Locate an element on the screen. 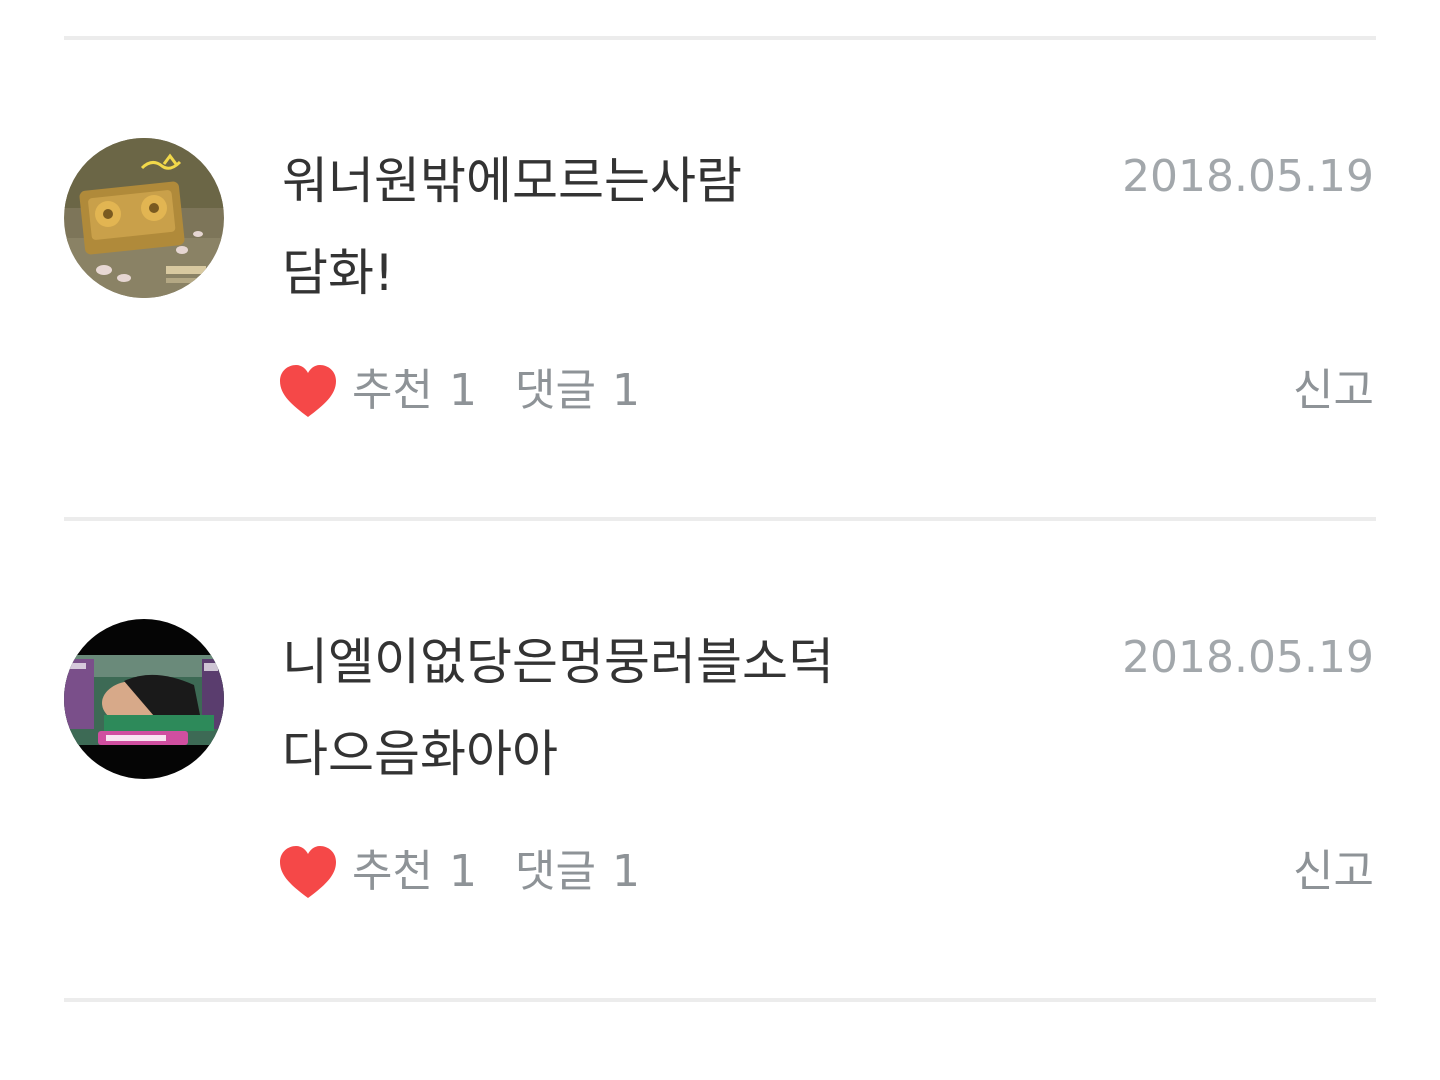 This screenshot has height=1080, width=1440. video-still-icon is located at coordinates (144, 699).